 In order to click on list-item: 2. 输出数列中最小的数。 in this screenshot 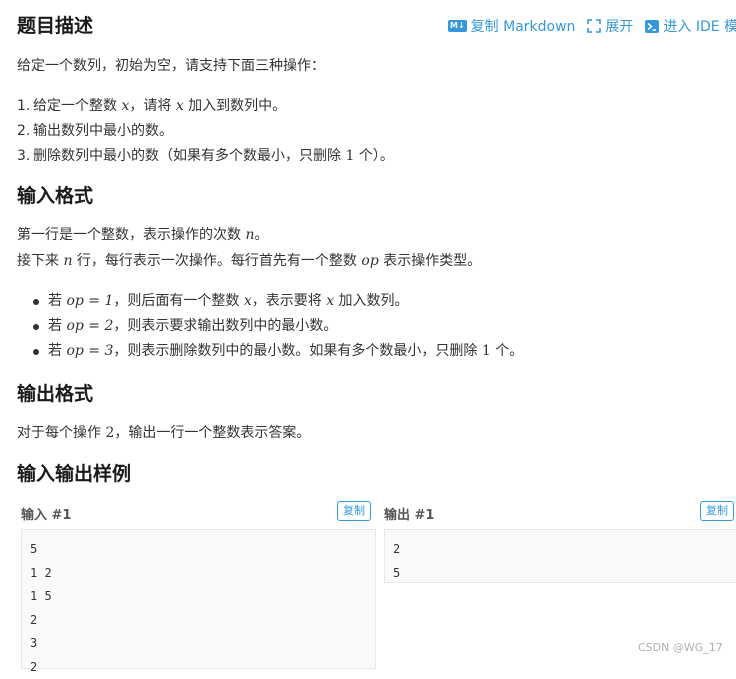, I will do `click(205, 131)`.